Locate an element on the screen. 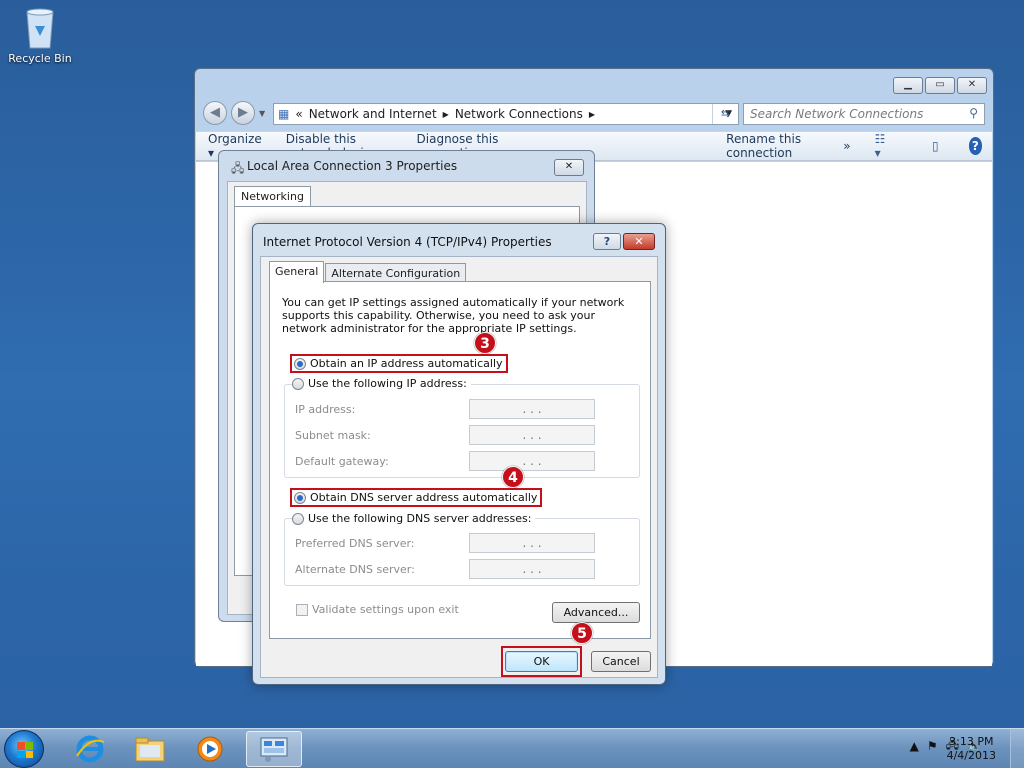  gateway-row: Default gateway: . . . is located at coordinates (445, 461).